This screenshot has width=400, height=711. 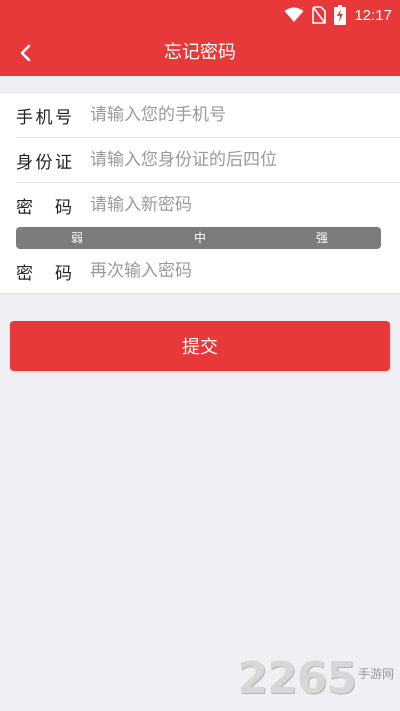 I want to click on strength-medium: 中, so click(x=200, y=238).